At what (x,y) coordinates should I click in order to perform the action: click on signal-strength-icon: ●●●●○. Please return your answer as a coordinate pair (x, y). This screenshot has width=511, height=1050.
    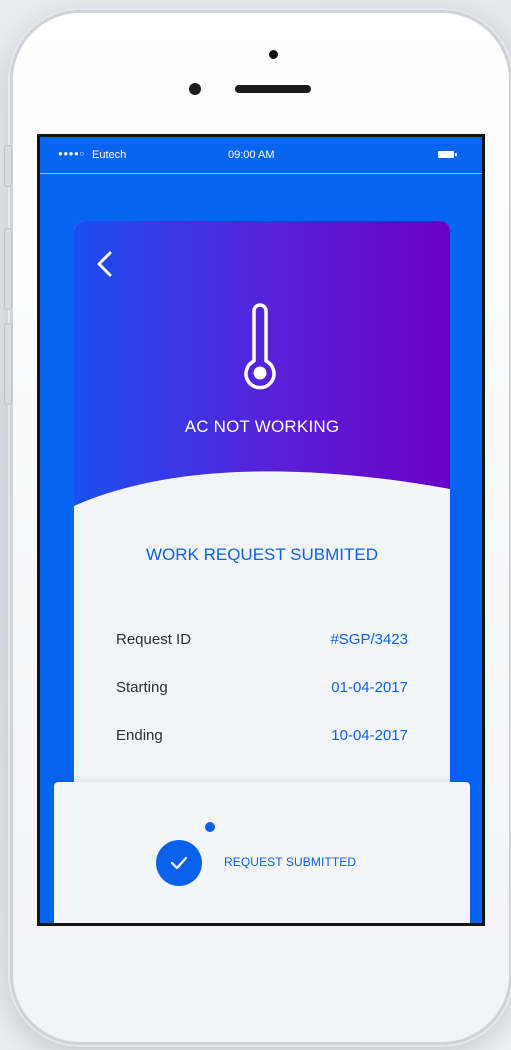
    Looking at the image, I should click on (71, 153).